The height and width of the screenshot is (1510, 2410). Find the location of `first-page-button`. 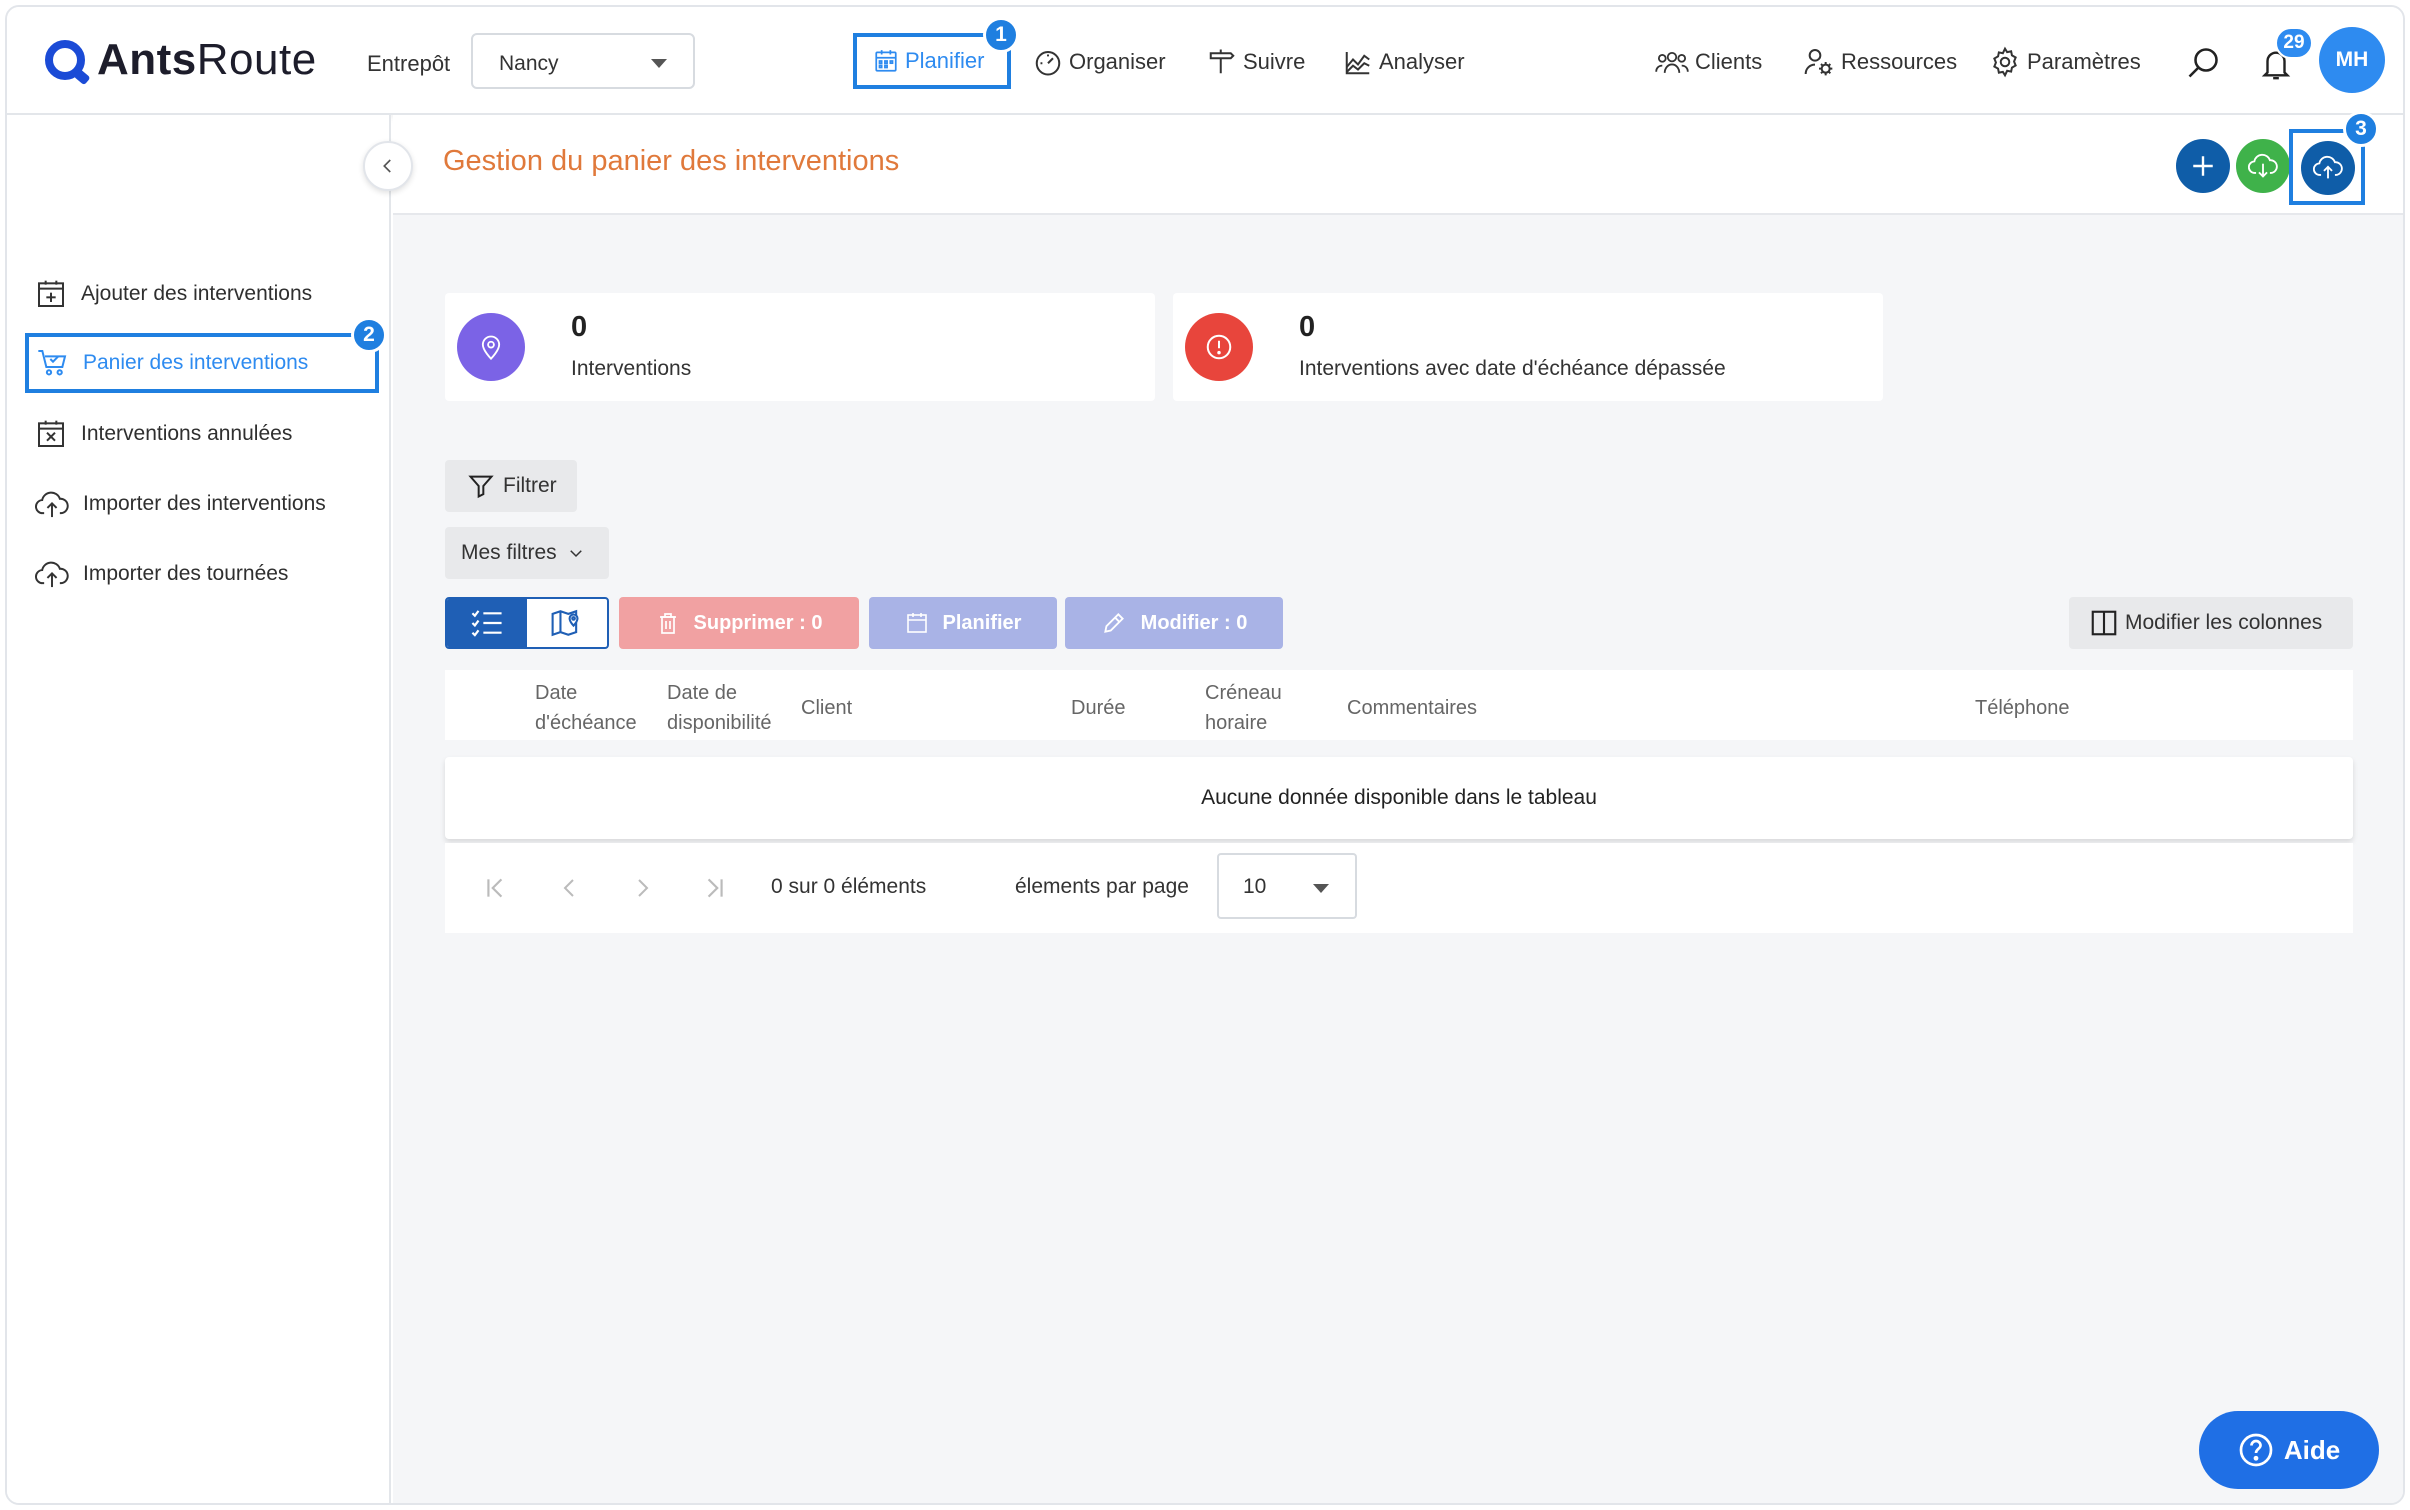

first-page-button is located at coordinates (496, 888).